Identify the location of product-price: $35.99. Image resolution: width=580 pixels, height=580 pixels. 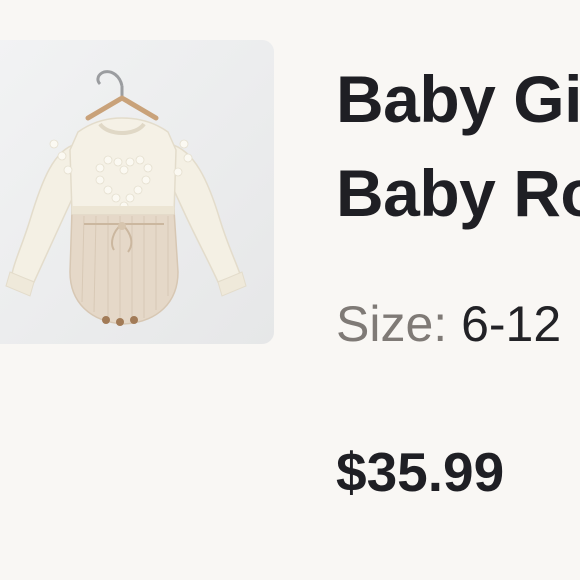
(420, 472).